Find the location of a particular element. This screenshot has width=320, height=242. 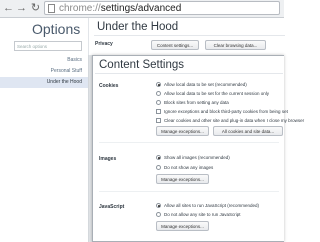

privacy-label: Privacy is located at coordinates (104, 44).